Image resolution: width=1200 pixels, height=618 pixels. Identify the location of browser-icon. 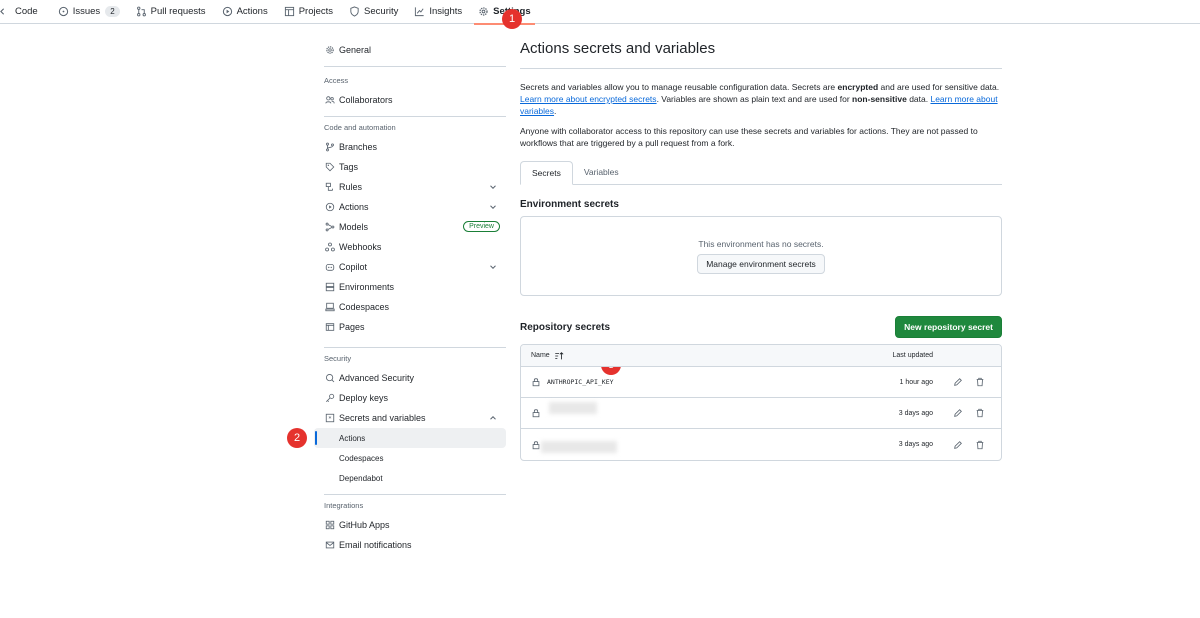
(329, 327).